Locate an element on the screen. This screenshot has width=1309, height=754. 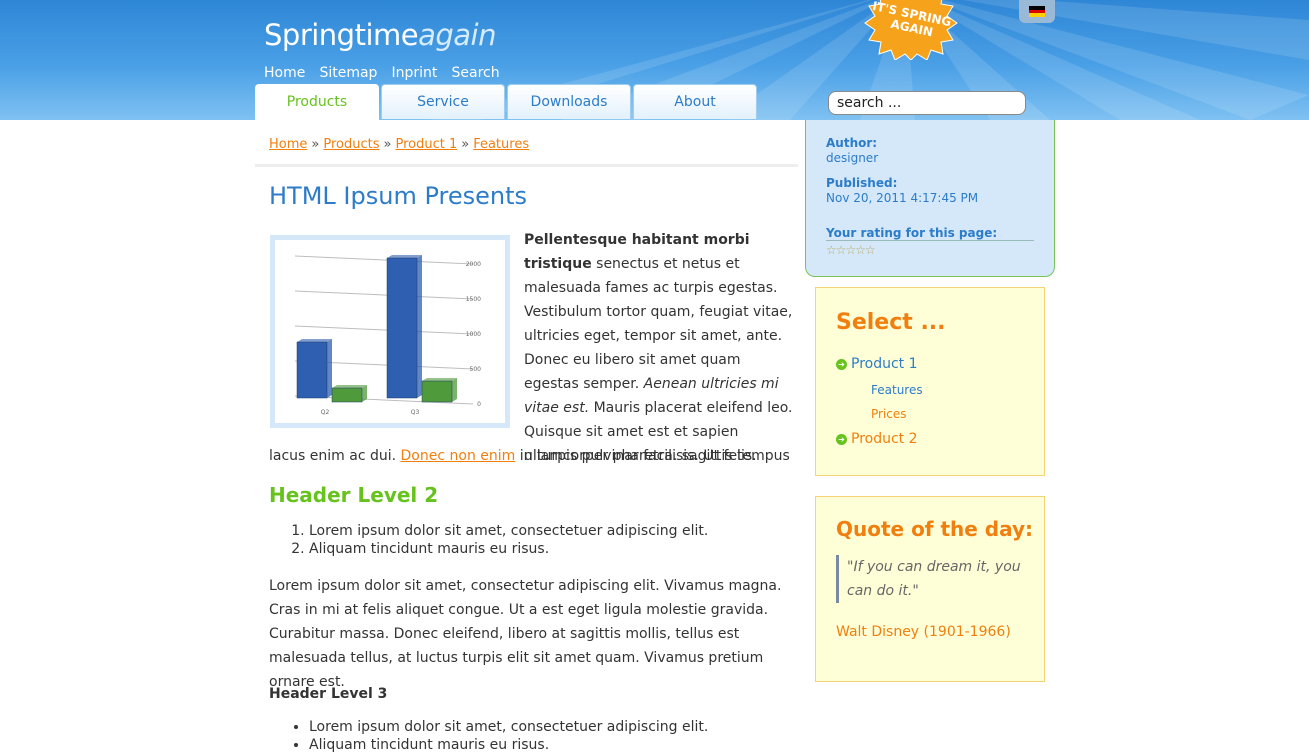
select-subitem-features: Features is located at coordinates (897, 390).